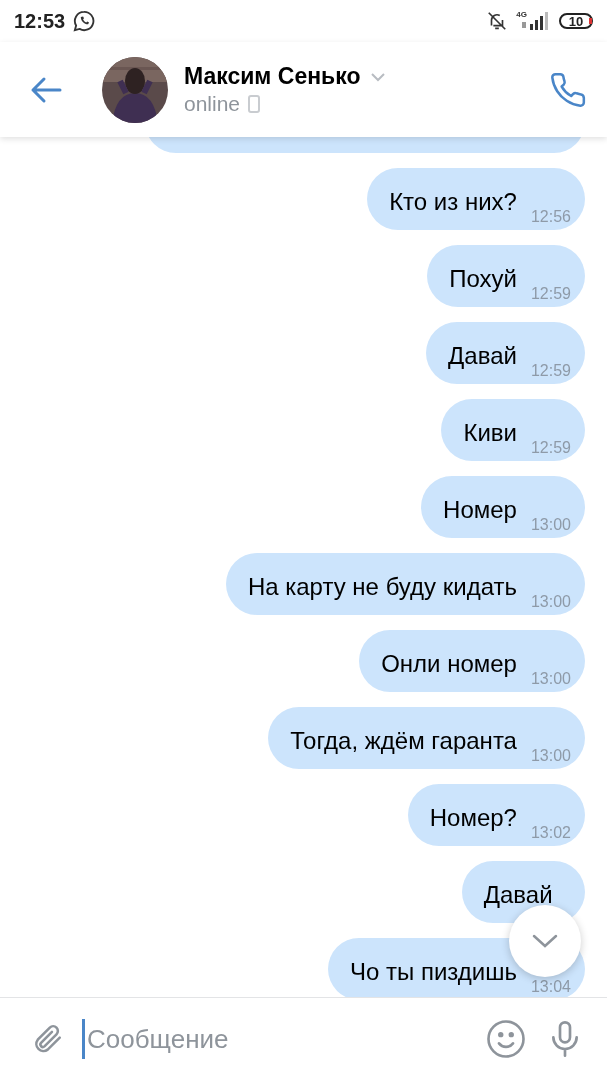  What do you see at coordinates (497, 21) in the screenshot?
I see `bell-off-icon` at bounding box center [497, 21].